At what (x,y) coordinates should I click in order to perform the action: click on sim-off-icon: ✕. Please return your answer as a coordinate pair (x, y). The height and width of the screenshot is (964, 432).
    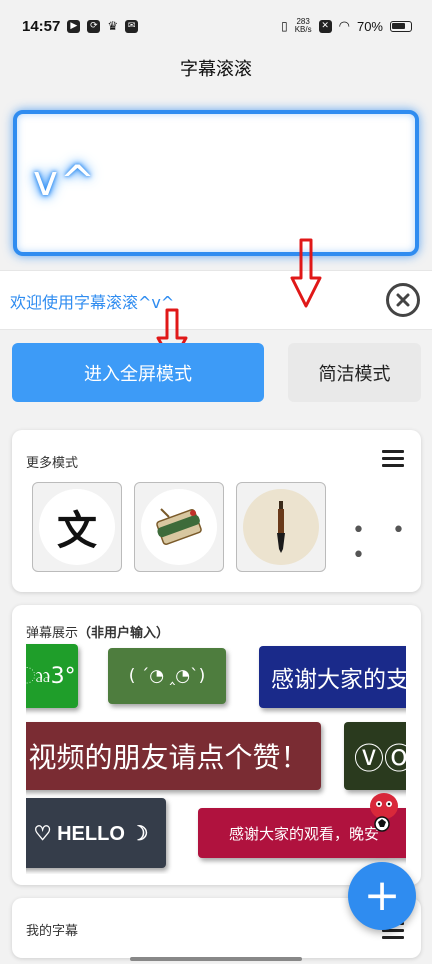
    Looking at the image, I should click on (325, 26).